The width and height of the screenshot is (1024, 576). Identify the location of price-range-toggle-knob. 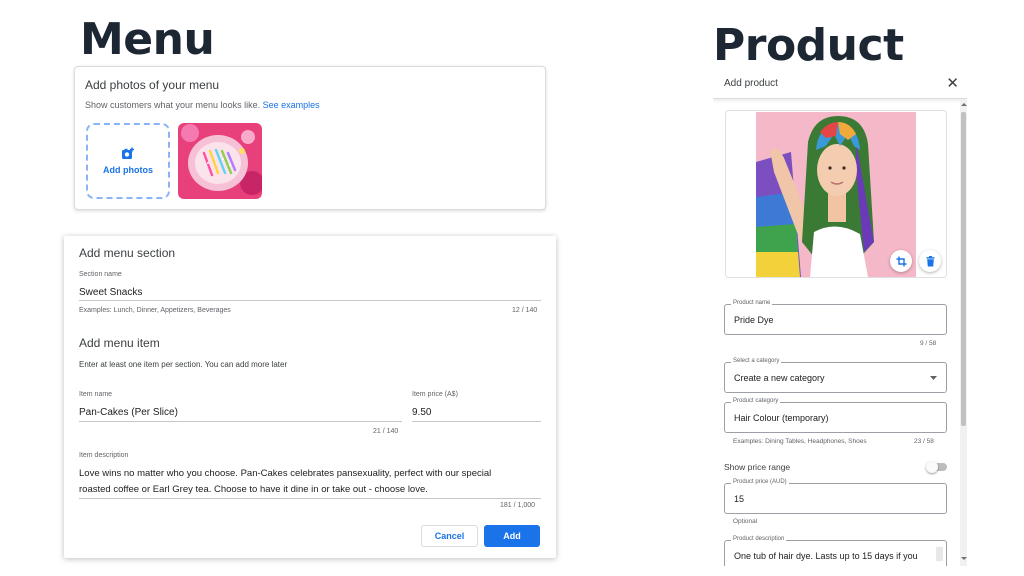
(932, 467).